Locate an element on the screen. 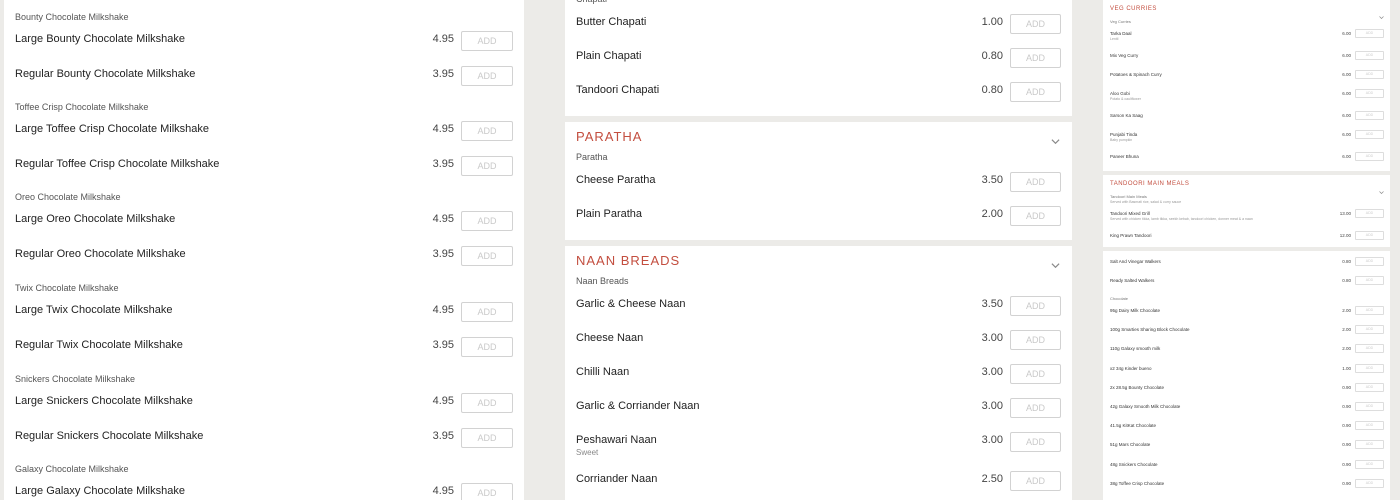 The image size is (1400, 500). menu-item-name: Cheese Naan is located at coordinates (610, 338).